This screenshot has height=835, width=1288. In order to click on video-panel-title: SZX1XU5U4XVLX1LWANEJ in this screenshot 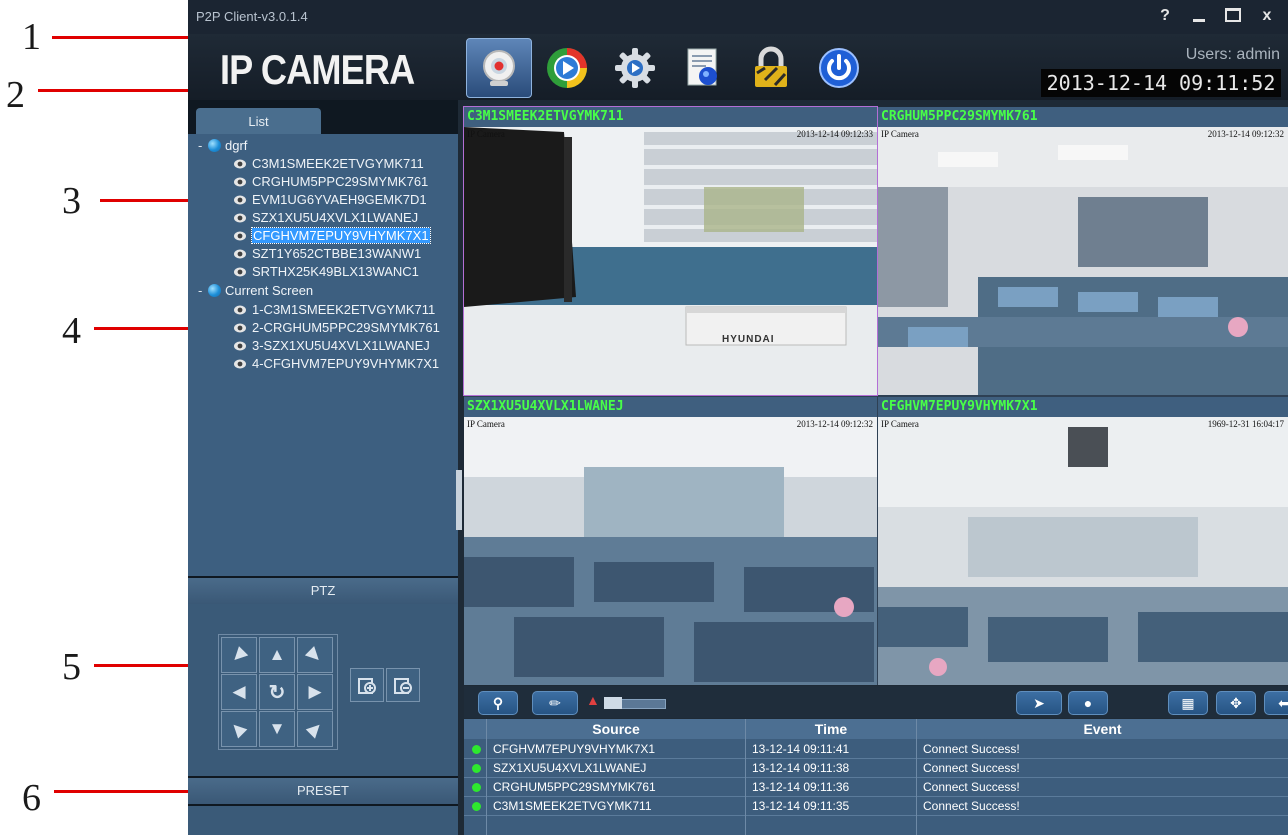, I will do `click(670, 407)`.